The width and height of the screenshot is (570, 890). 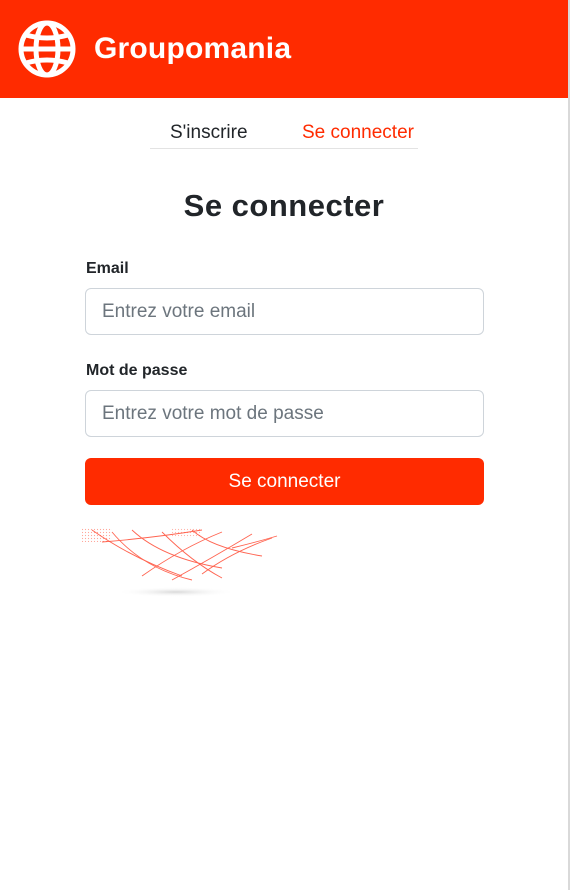 I want to click on tab-signup: S'inscrire, so click(x=209, y=133).